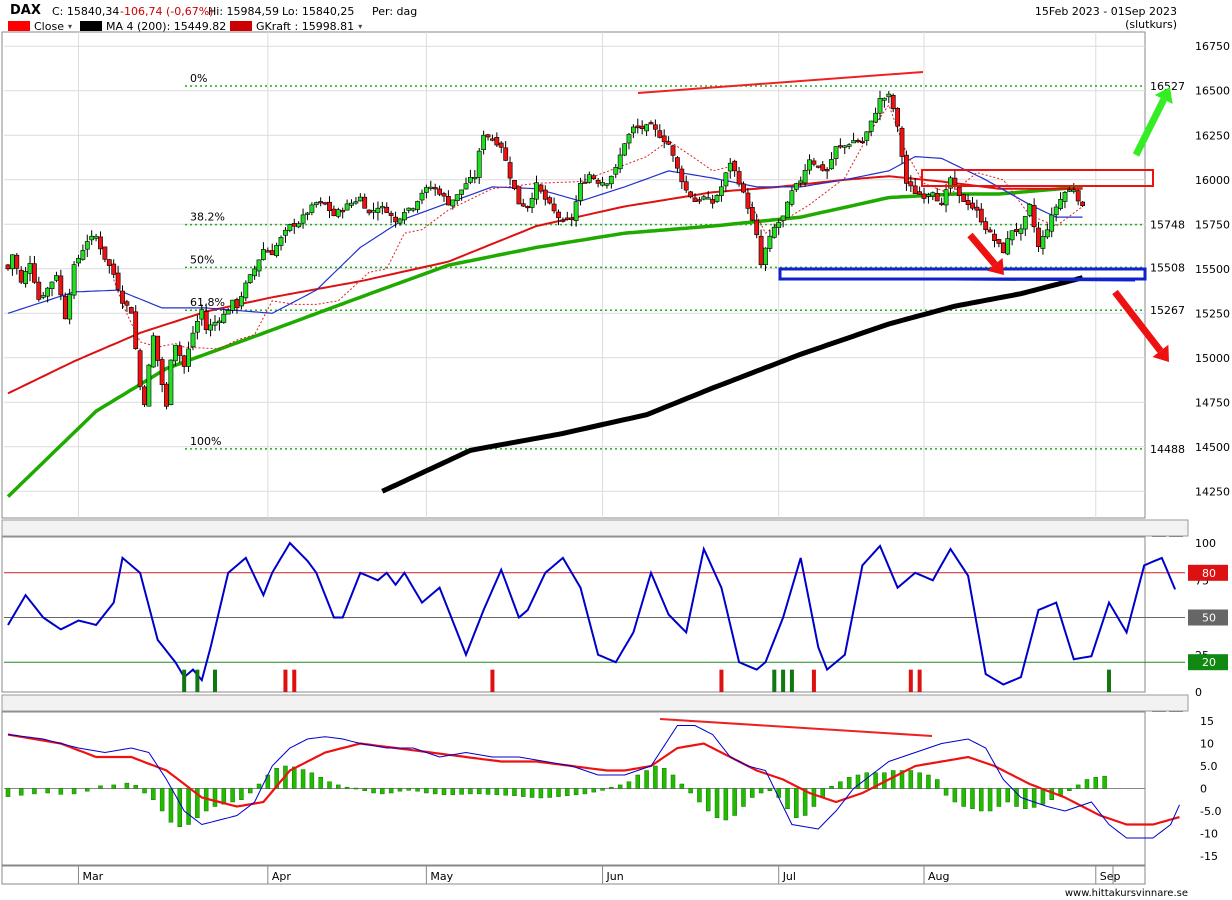  What do you see at coordinates (593, 779) in the screenshot?
I see `ema-line` at bounding box center [593, 779].